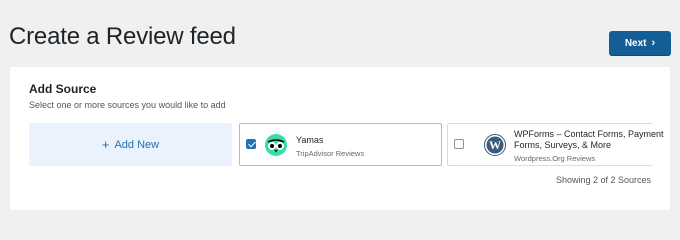 The image size is (680, 240). Describe the element at coordinates (459, 144) in the screenshot. I see `source-checkbox-wpforms` at that location.